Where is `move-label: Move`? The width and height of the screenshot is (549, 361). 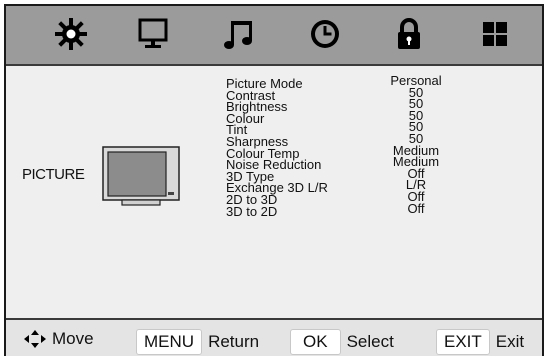
move-label: Move is located at coordinates (73, 338).